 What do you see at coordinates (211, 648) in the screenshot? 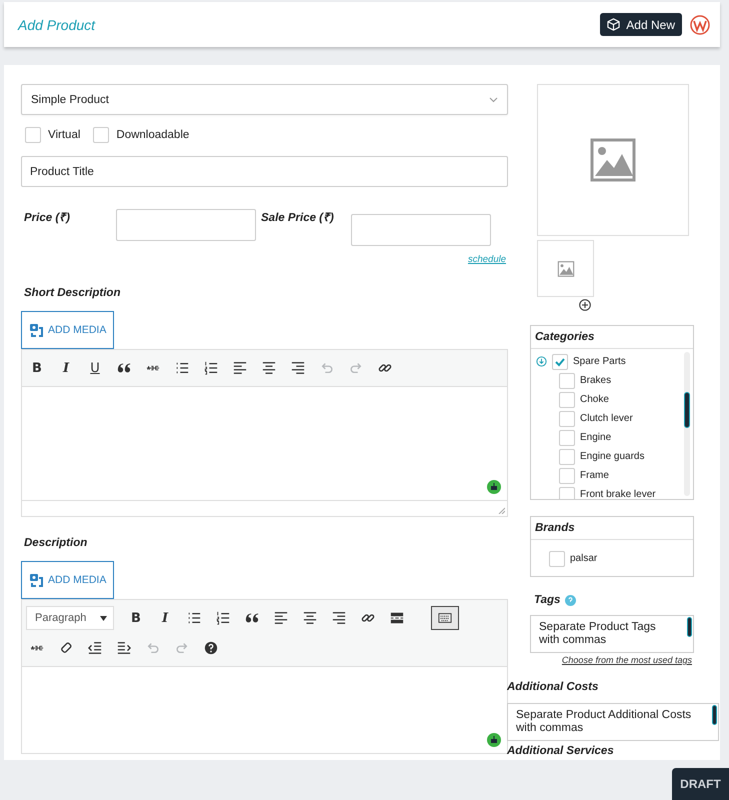
I see `help-icon` at bounding box center [211, 648].